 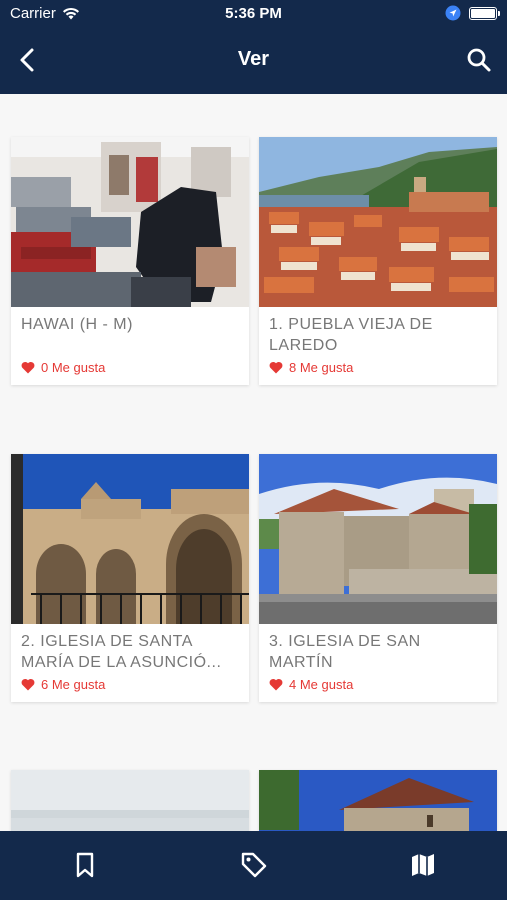 I want to click on stone-chapel-photo, so click(x=378, y=800).